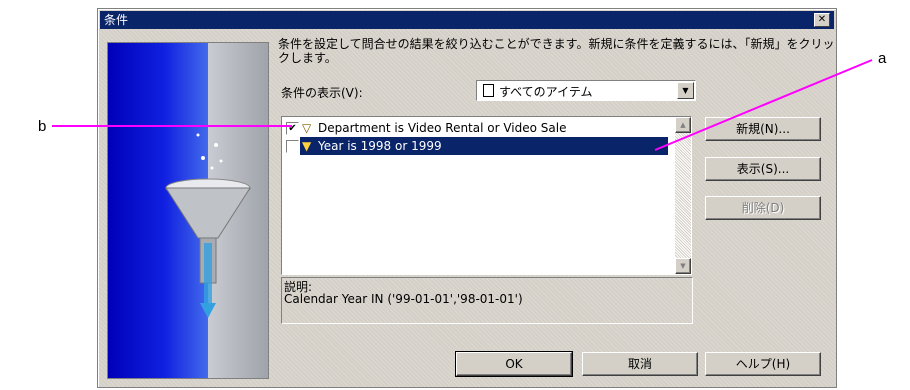 The width and height of the screenshot is (910, 390). What do you see at coordinates (307, 128) in the screenshot?
I see `funnel-icon: ▽` at bounding box center [307, 128].